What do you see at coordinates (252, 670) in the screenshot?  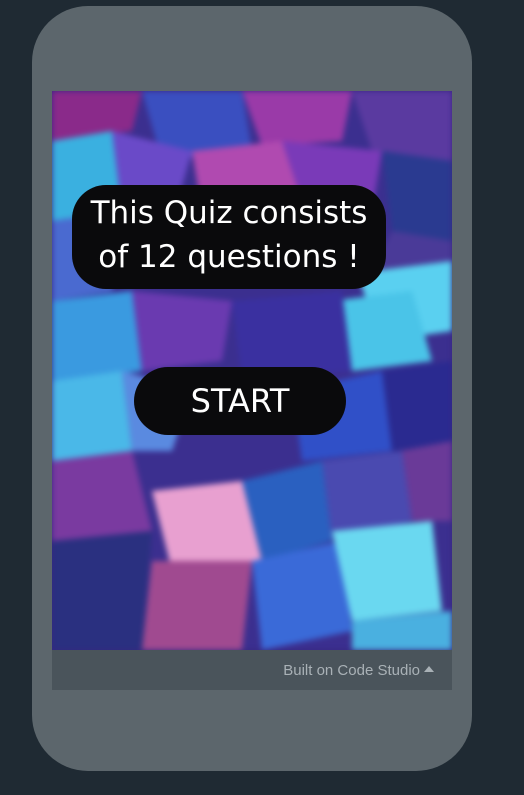 I see `footer-bar: Built on Code Studio` at bounding box center [252, 670].